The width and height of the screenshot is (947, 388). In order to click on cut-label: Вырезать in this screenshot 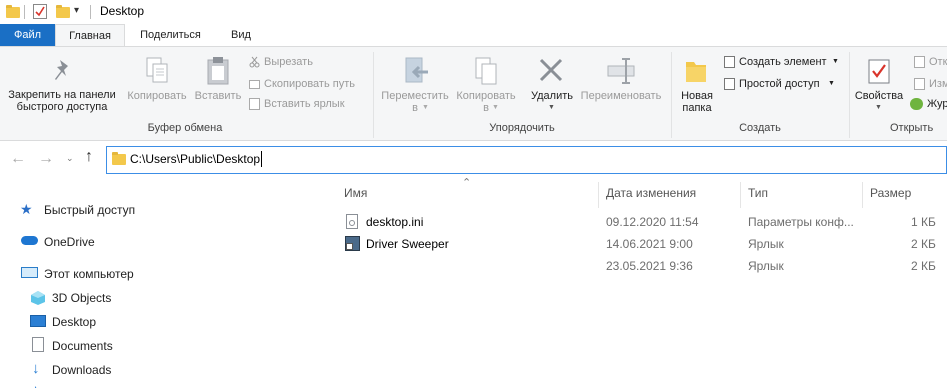, I will do `click(288, 62)`.